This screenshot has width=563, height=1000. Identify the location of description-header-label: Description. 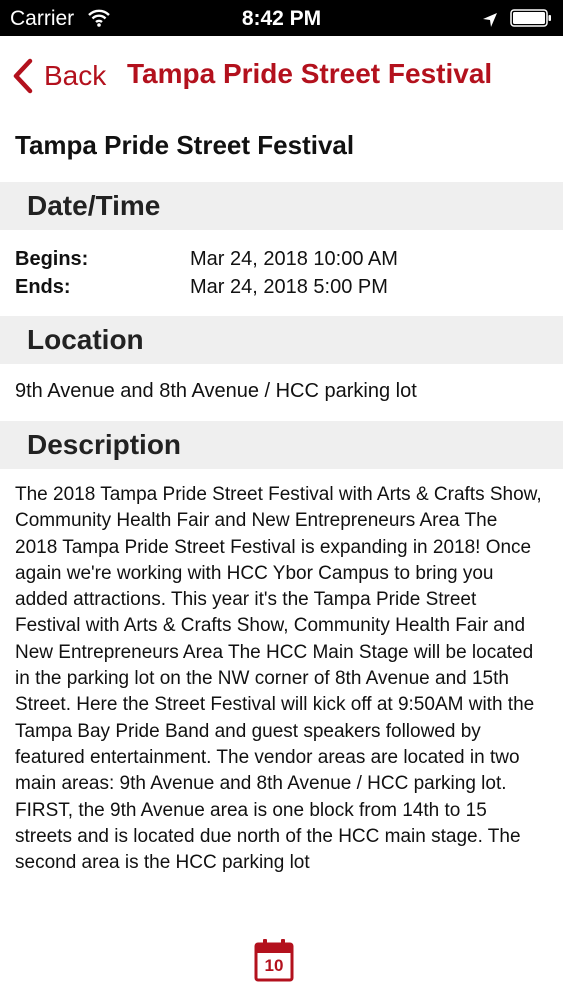
(104, 444).